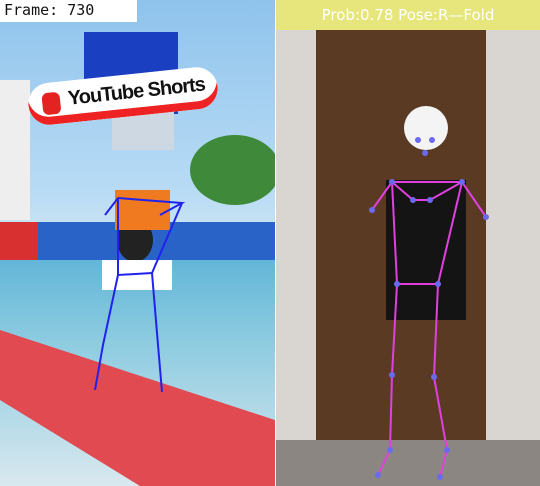 This screenshot has height=486, width=540. What do you see at coordinates (408, 463) in the screenshot?
I see `floor` at bounding box center [408, 463].